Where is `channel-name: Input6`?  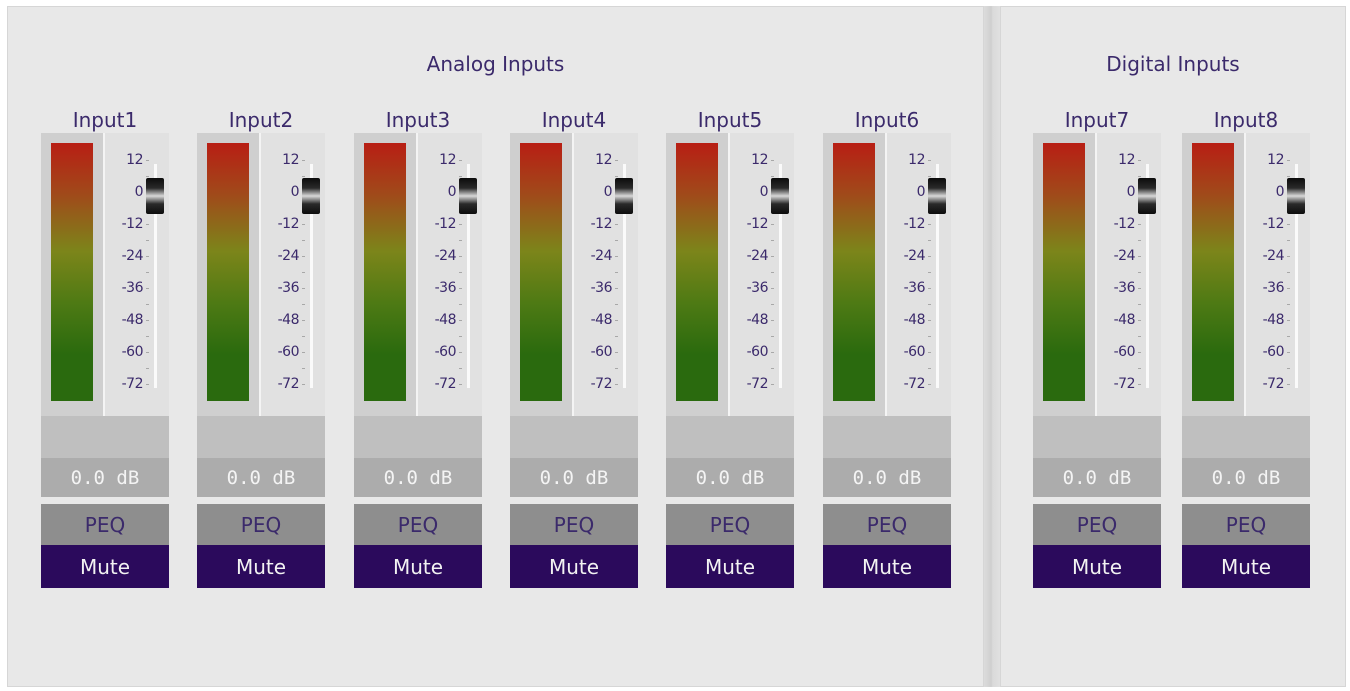 channel-name: Input6 is located at coordinates (887, 120).